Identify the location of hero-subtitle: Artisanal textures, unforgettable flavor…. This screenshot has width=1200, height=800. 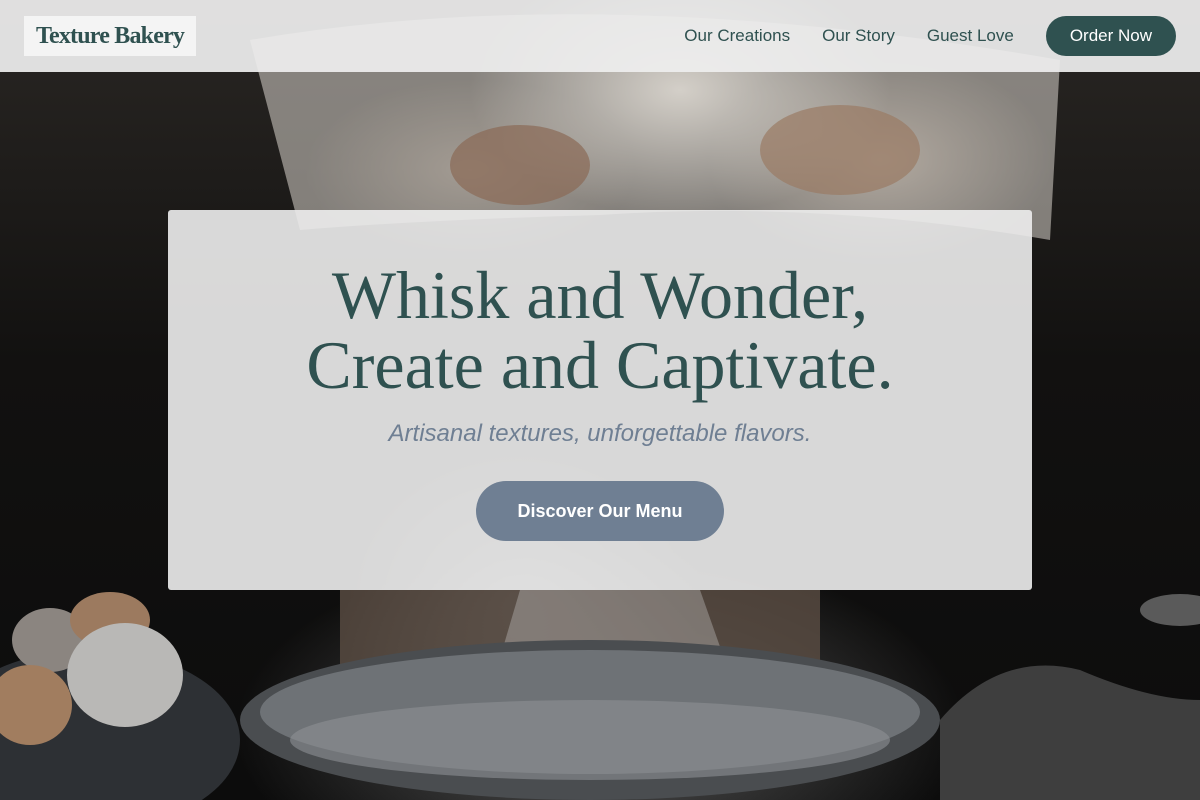
(600, 433).